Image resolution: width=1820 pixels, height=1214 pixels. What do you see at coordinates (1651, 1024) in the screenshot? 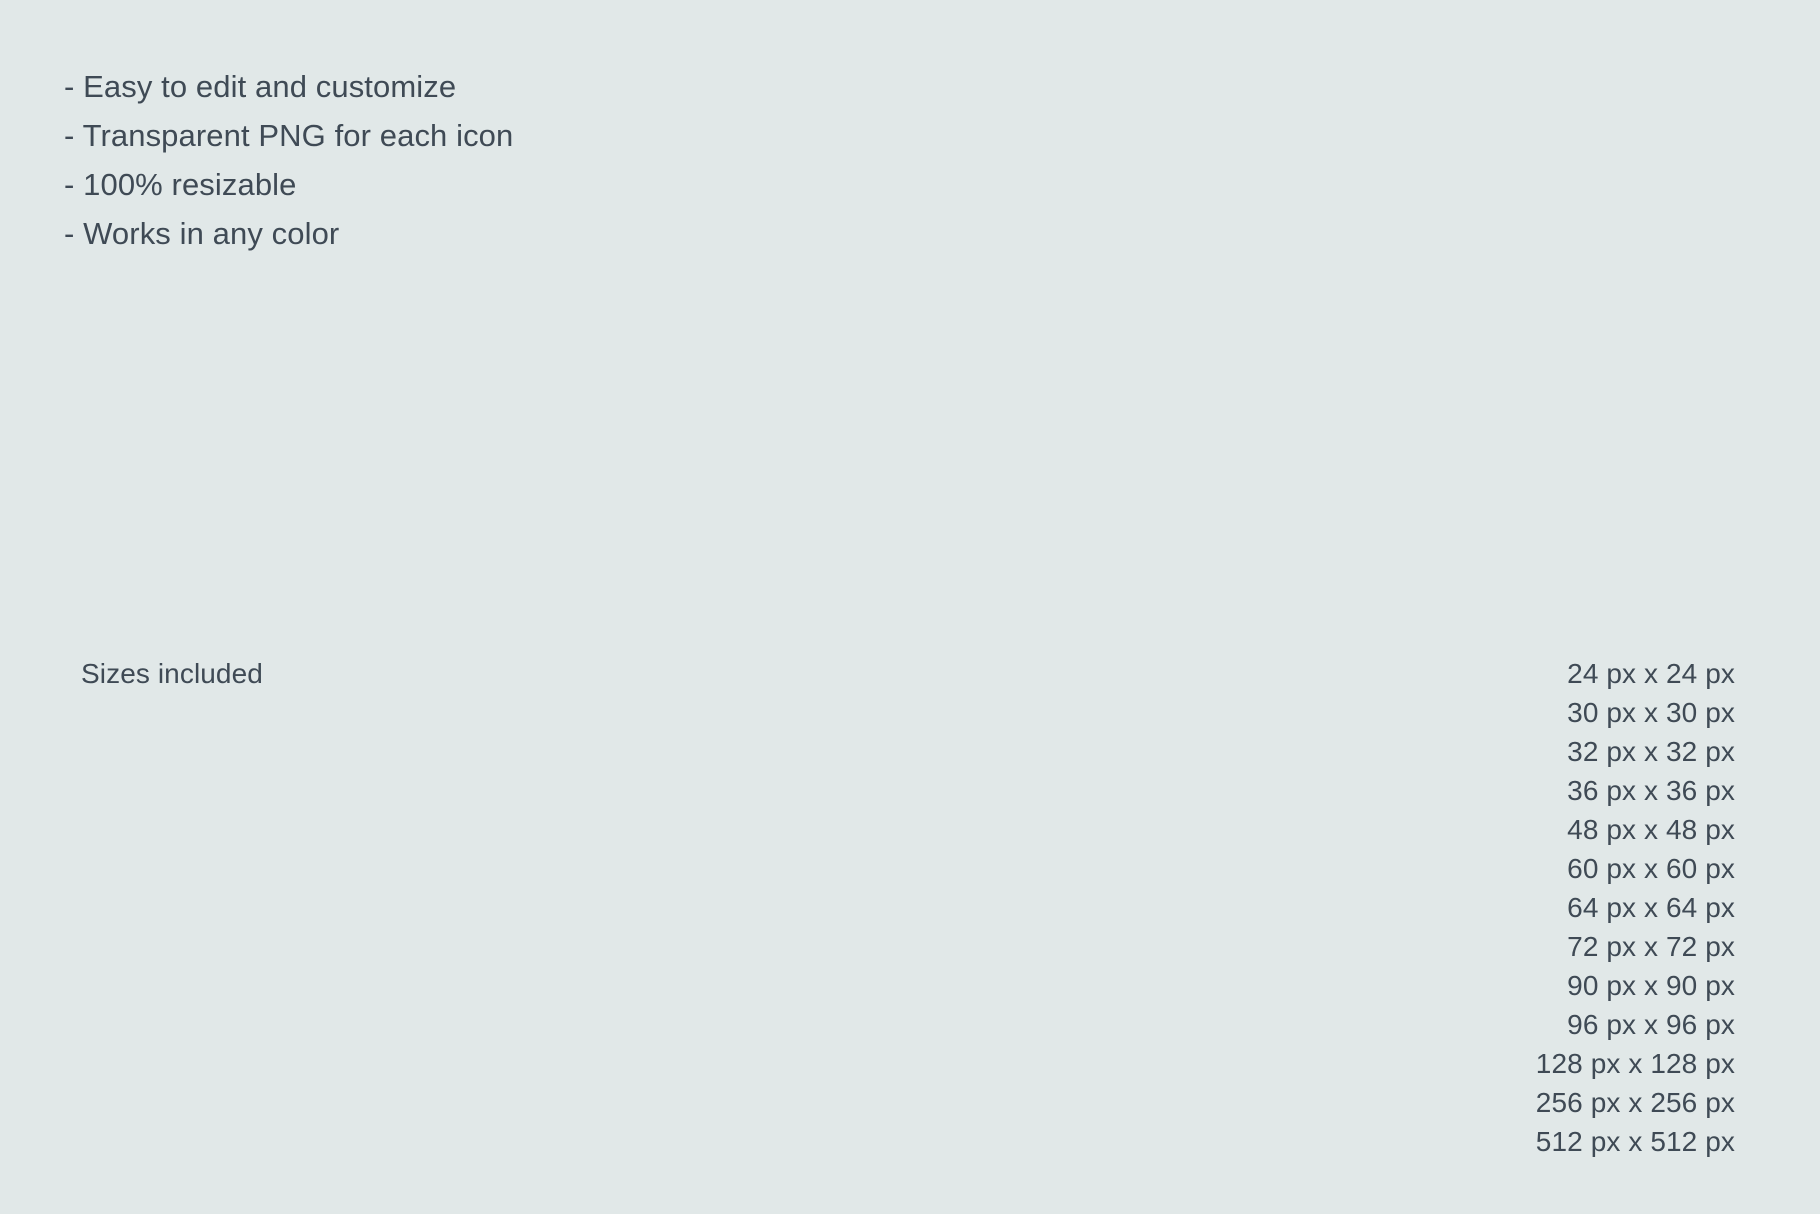
I see `size-list-item: 96 px x 96 px` at bounding box center [1651, 1024].